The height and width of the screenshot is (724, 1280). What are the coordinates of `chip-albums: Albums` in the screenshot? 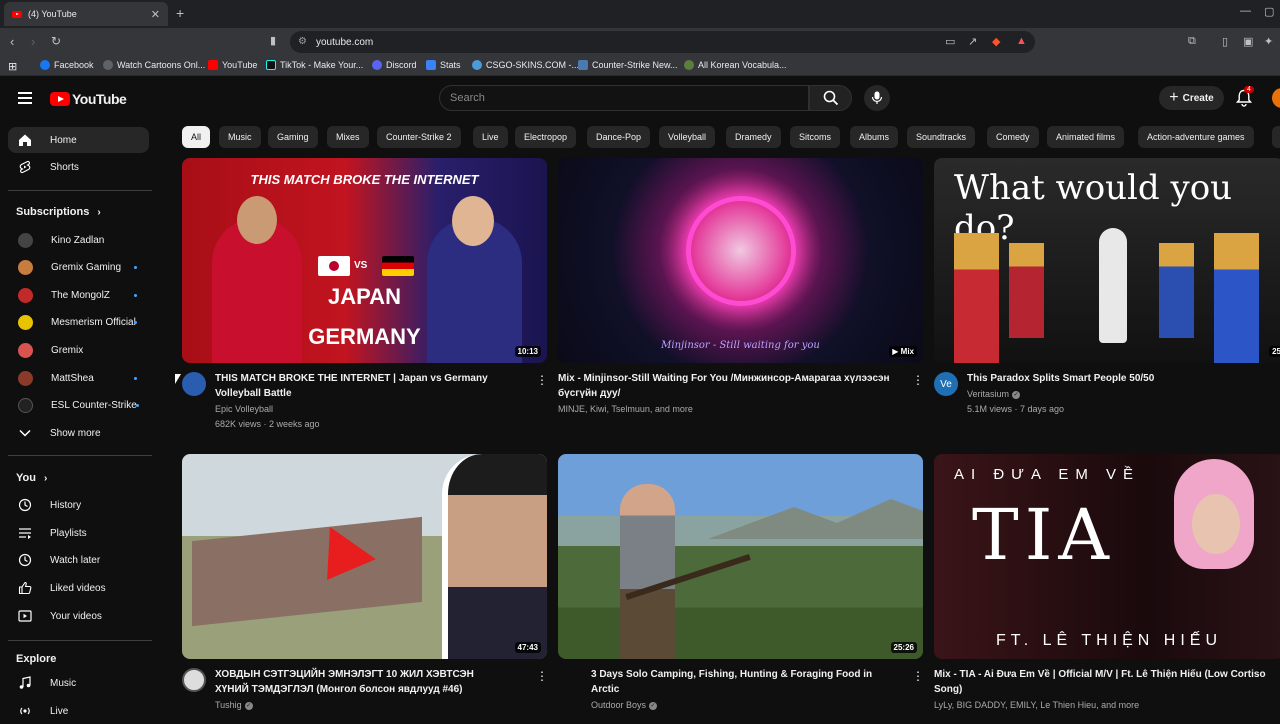 It's located at (874, 137).